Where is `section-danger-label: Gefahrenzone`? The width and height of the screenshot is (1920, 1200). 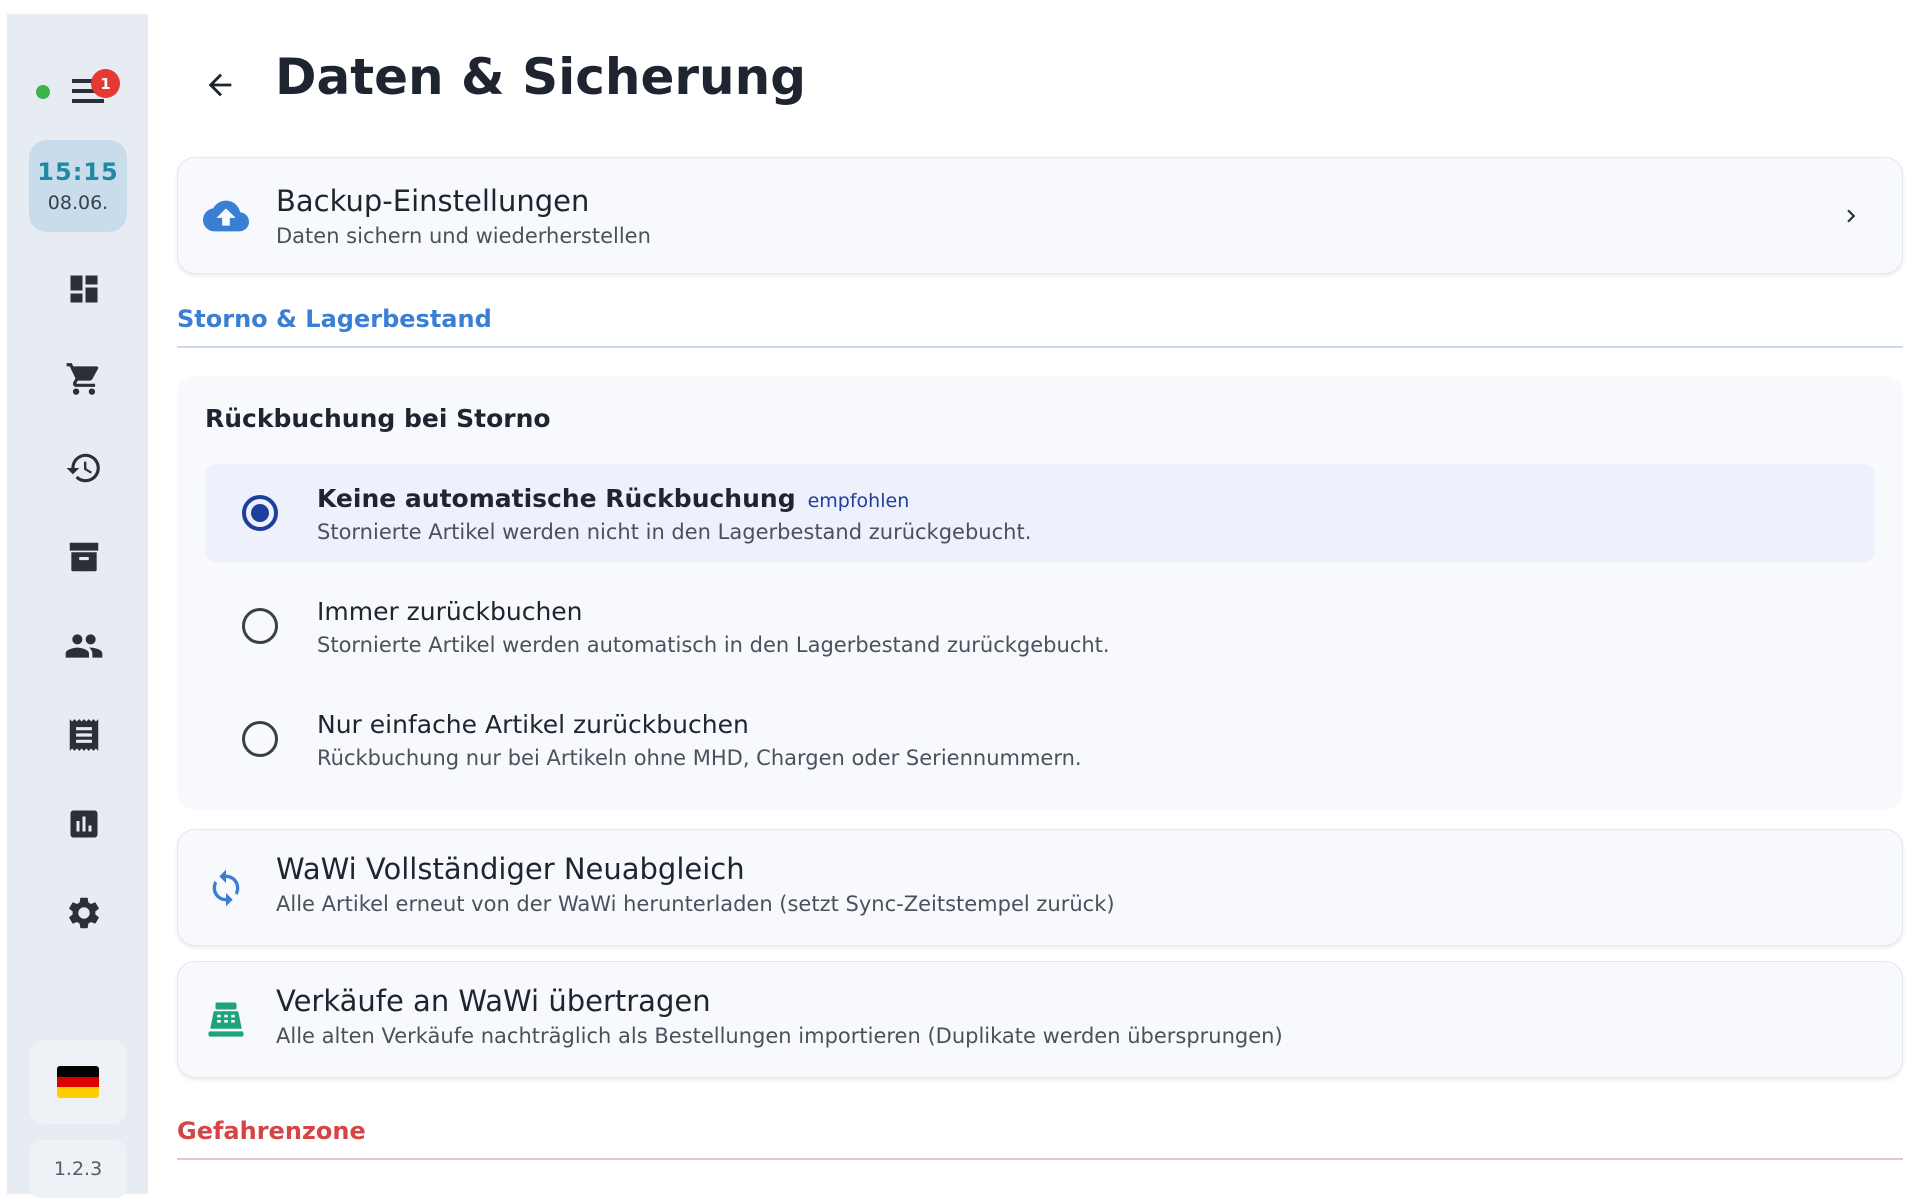
section-danger-label: Gefahrenzone is located at coordinates (271, 1131).